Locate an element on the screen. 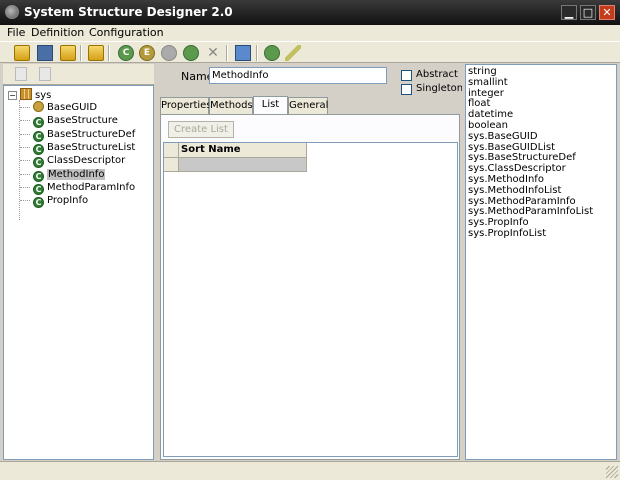 Image resolution: width=620 pixels, height=480 pixels. type-item: sys.BaseStructureDef is located at coordinates (522, 157).